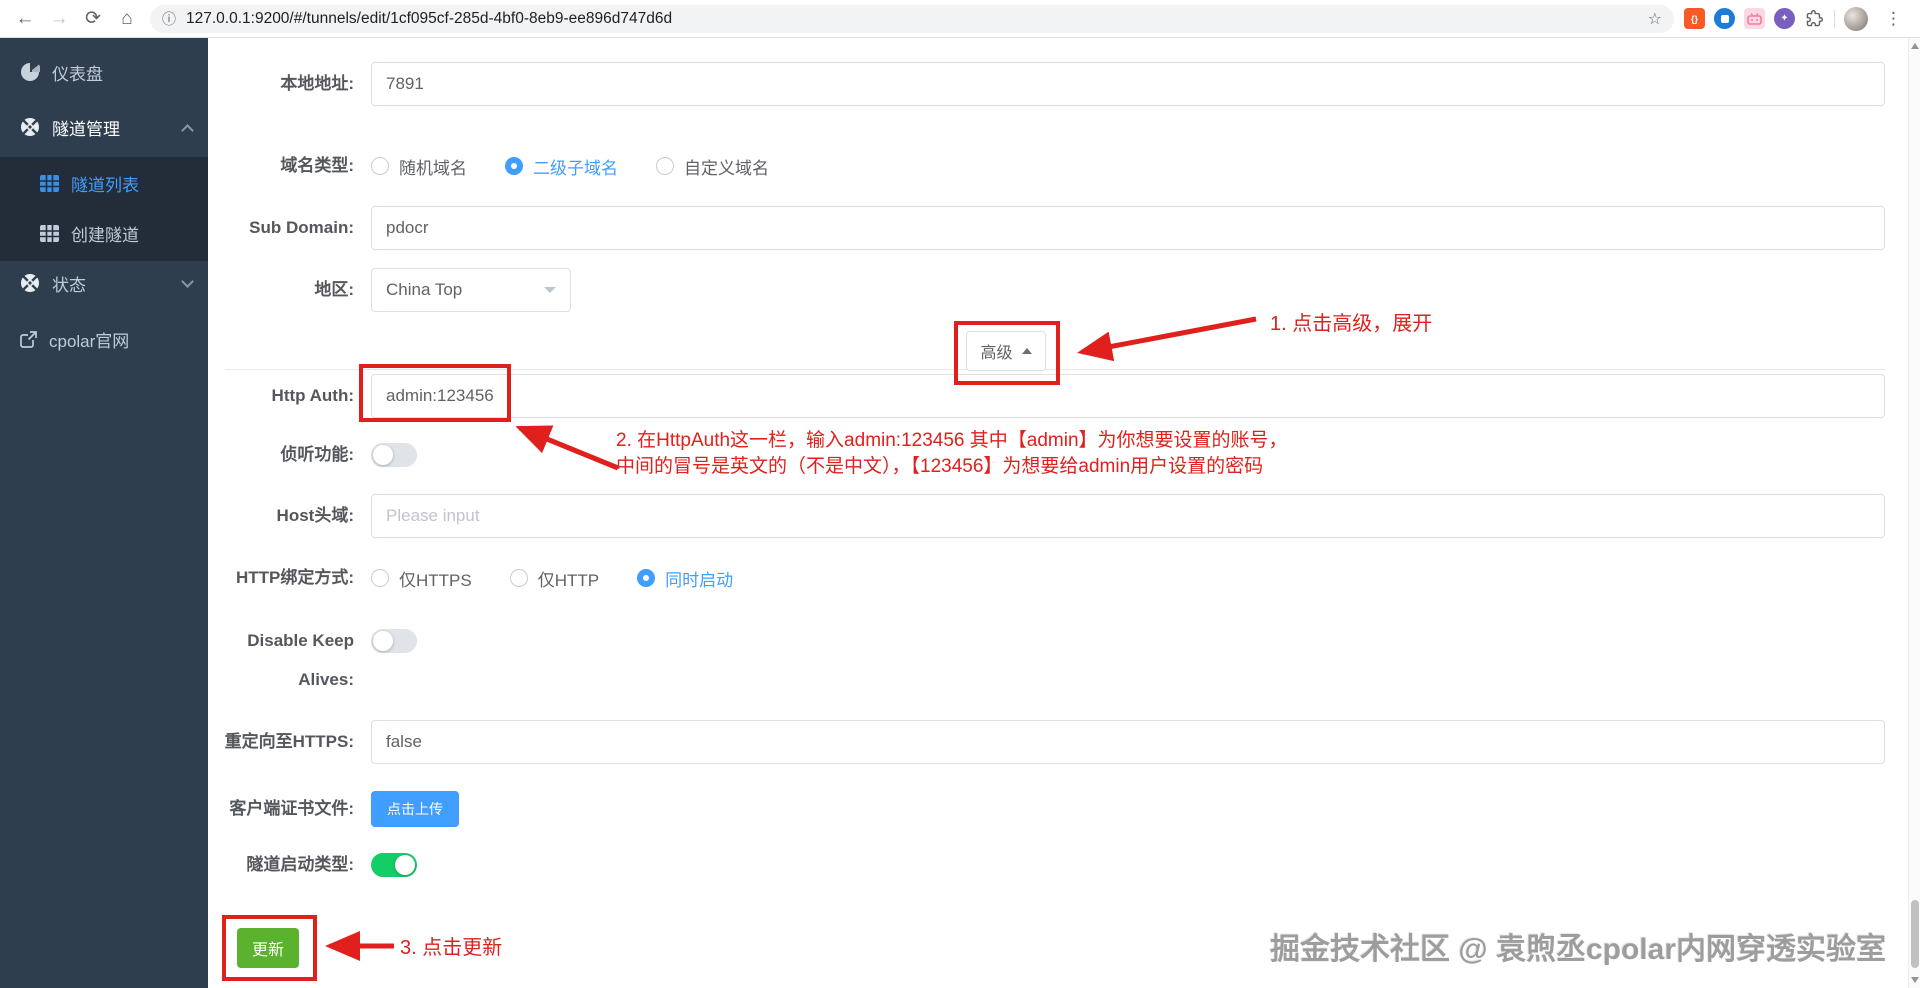  What do you see at coordinates (1694, 18) in the screenshot?
I see `extension-juejin-icon: {}` at bounding box center [1694, 18].